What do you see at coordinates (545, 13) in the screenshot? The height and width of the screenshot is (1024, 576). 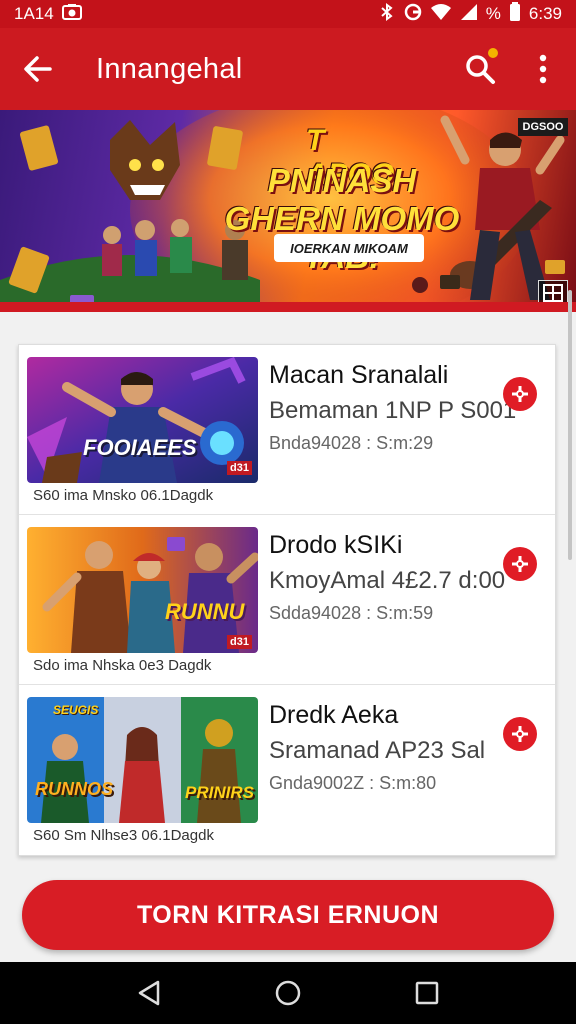 I see `status-time-right: 6:39` at bounding box center [545, 13].